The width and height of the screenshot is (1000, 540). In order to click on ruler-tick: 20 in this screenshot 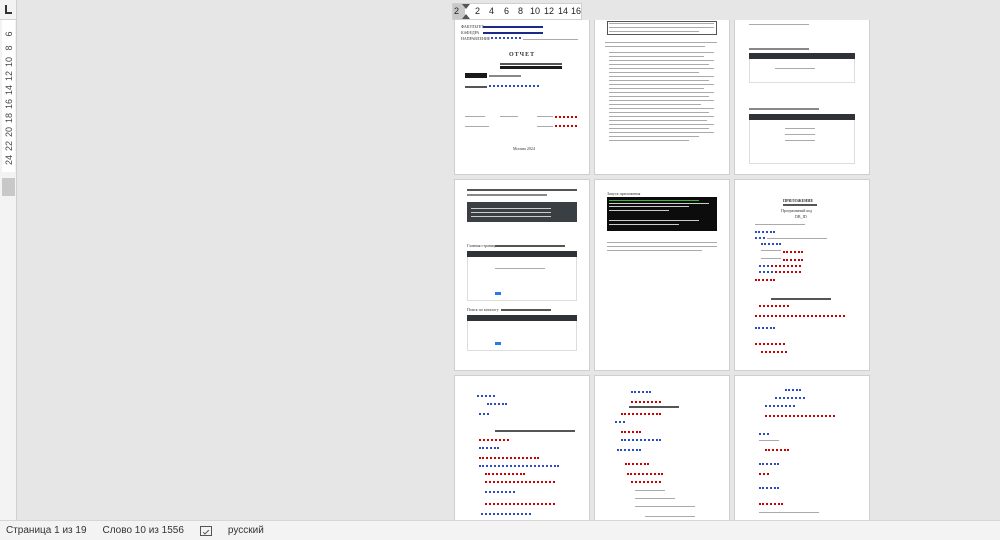, I will do `click(9, 132)`.